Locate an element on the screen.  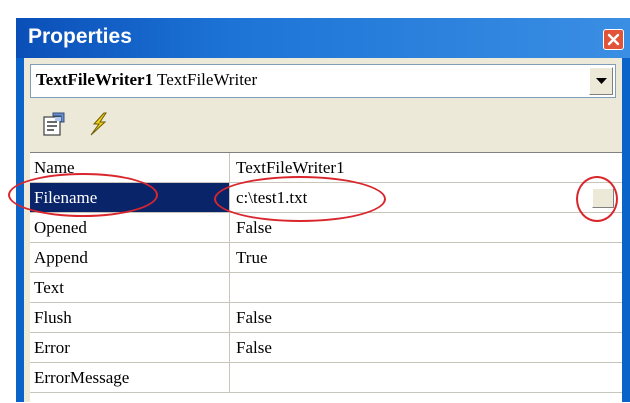
component-name: TextFileWriter1 is located at coordinates (95, 79).